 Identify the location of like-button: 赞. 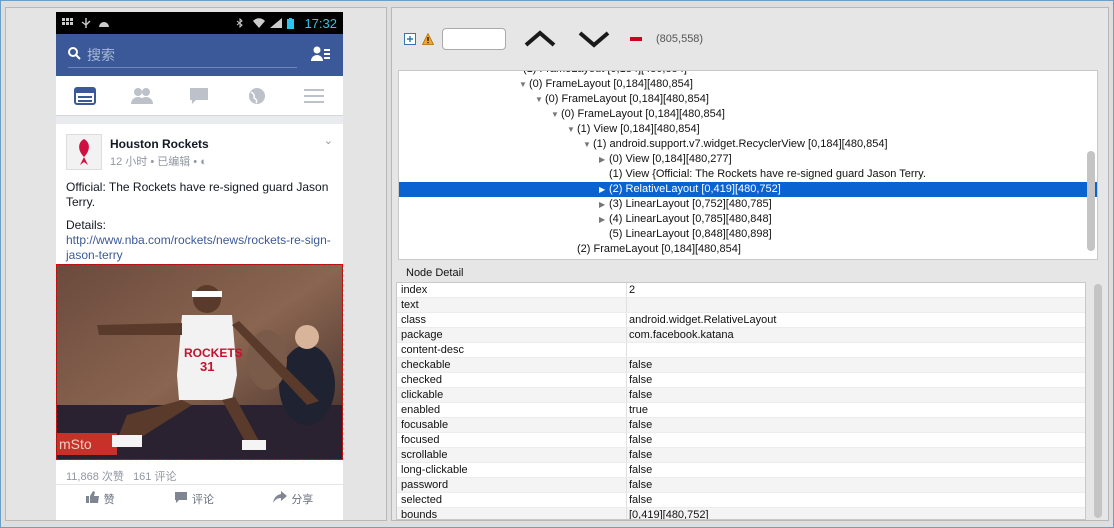
(100, 499).